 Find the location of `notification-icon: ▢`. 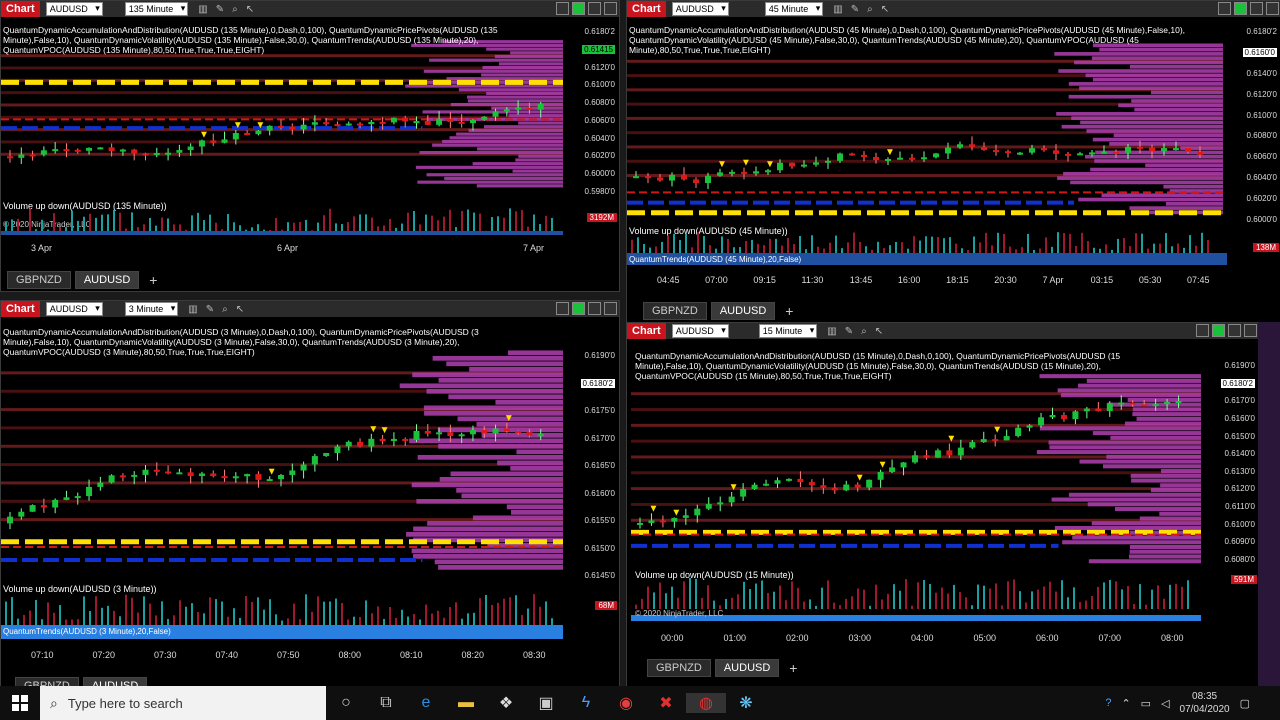

notification-icon: ▢ is located at coordinates (1245, 703).